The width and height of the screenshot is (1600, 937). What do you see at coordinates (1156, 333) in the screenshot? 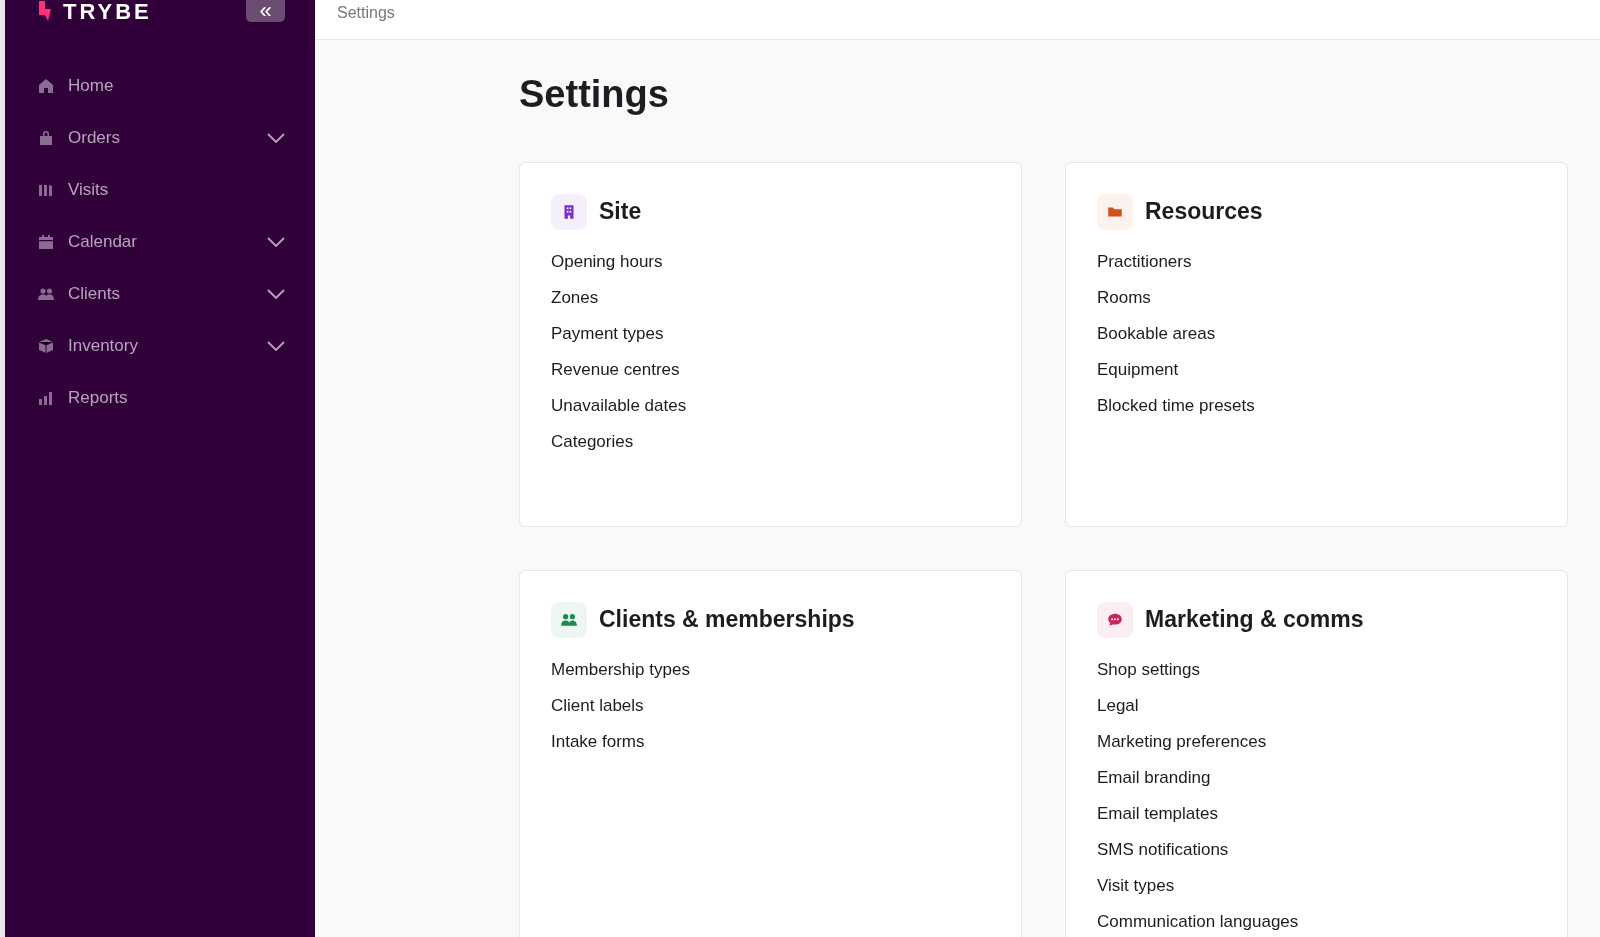
I see `settings-link: Bookable areas` at bounding box center [1156, 333].